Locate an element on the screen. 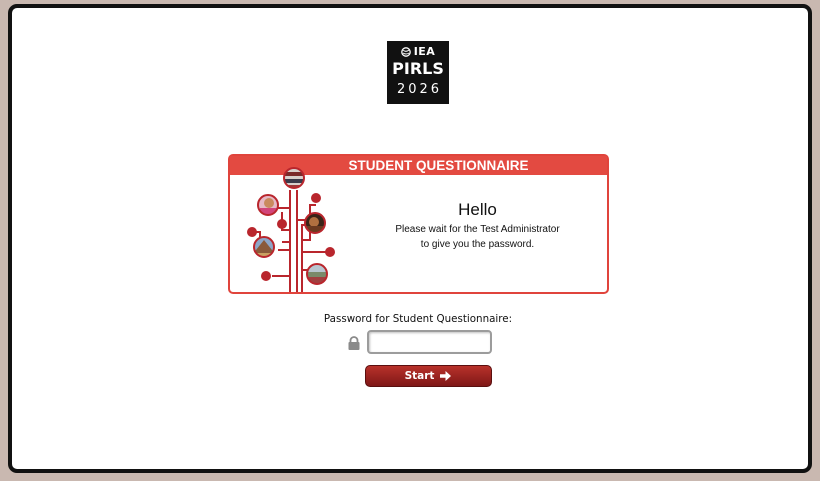 The image size is (820, 481). pirls-logo: IEA PIRLS 2026 is located at coordinates (418, 72).